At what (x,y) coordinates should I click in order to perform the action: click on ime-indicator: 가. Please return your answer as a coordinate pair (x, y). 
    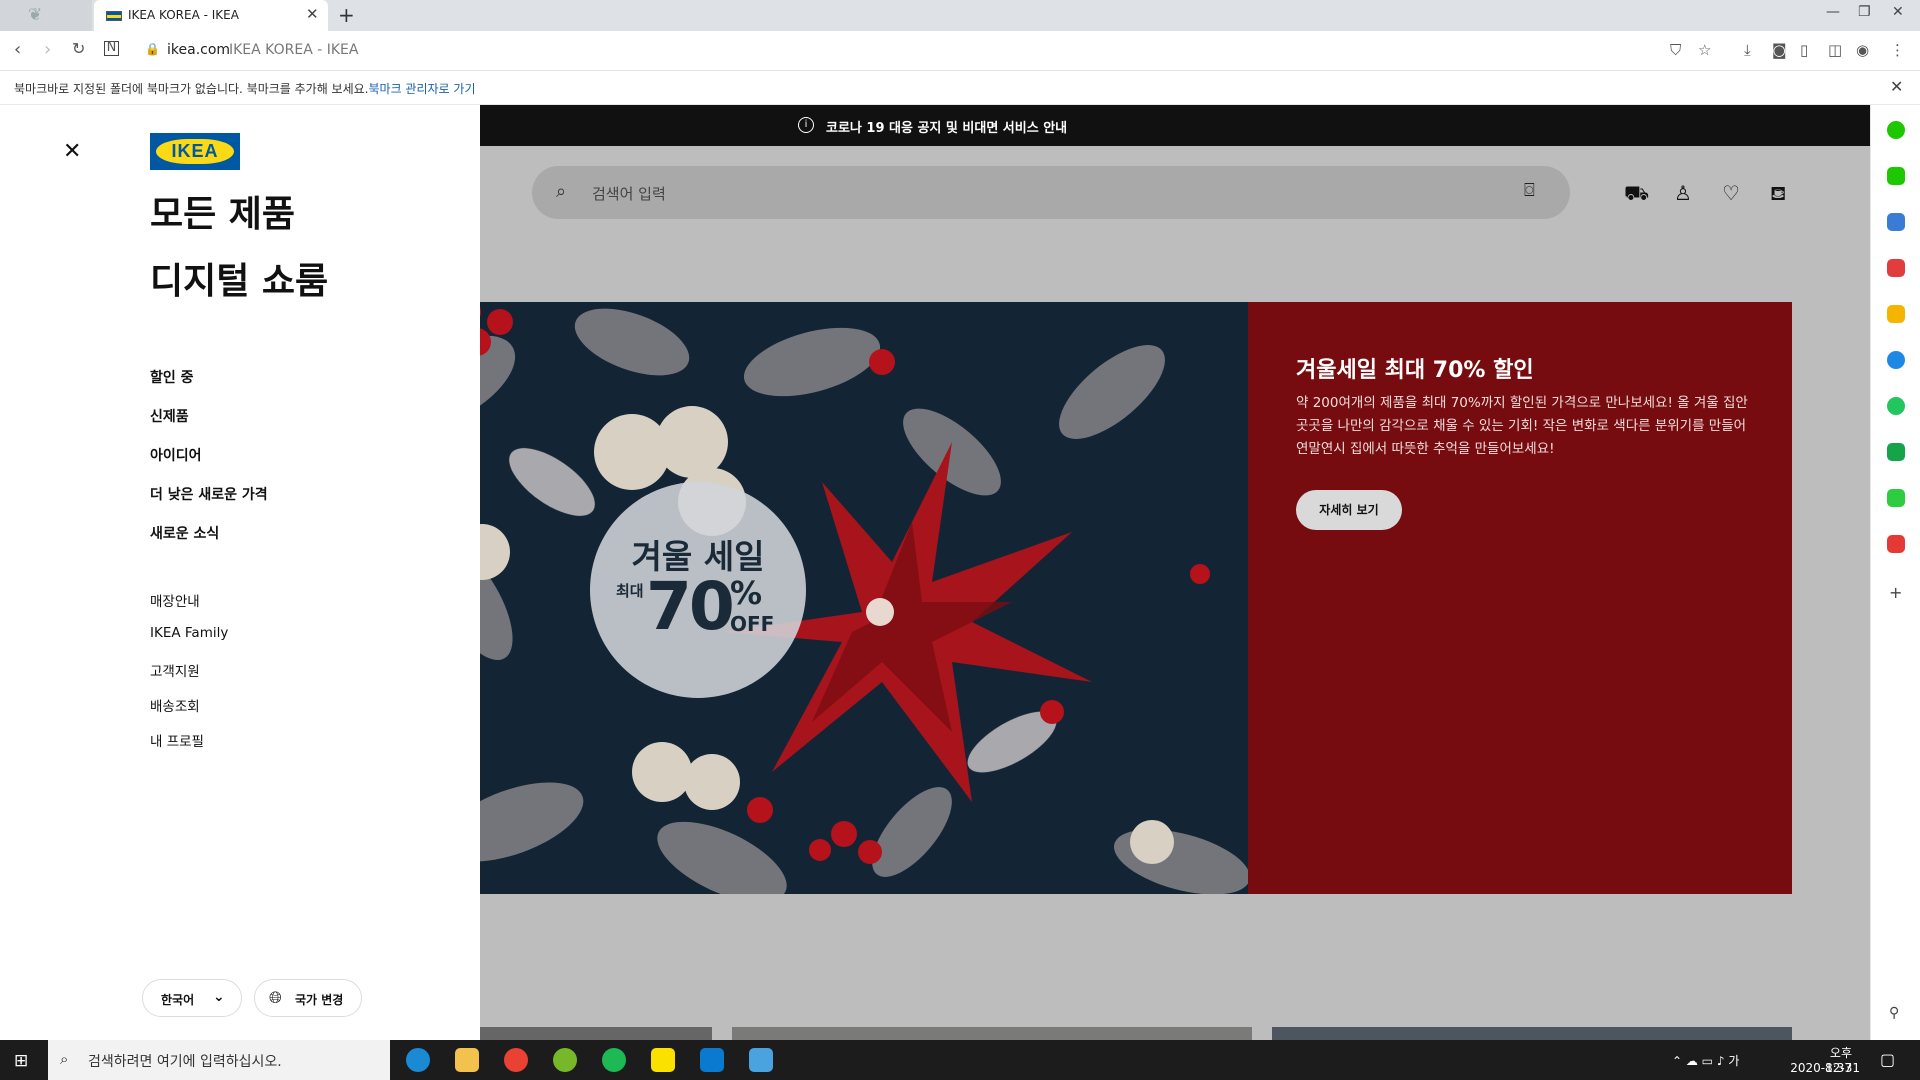
    Looking at the image, I should click on (1733, 1061).